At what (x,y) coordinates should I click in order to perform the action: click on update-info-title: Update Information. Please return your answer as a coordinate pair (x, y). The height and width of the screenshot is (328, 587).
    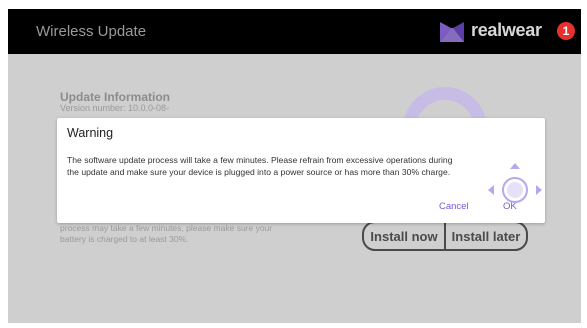
    Looking at the image, I should click on (115, 97).